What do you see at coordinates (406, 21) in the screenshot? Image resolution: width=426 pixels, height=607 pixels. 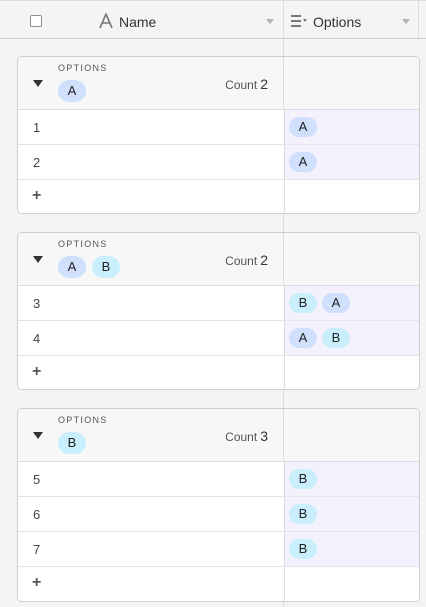 I see `options-column-menu-icon` at bounding box center [406, 21].